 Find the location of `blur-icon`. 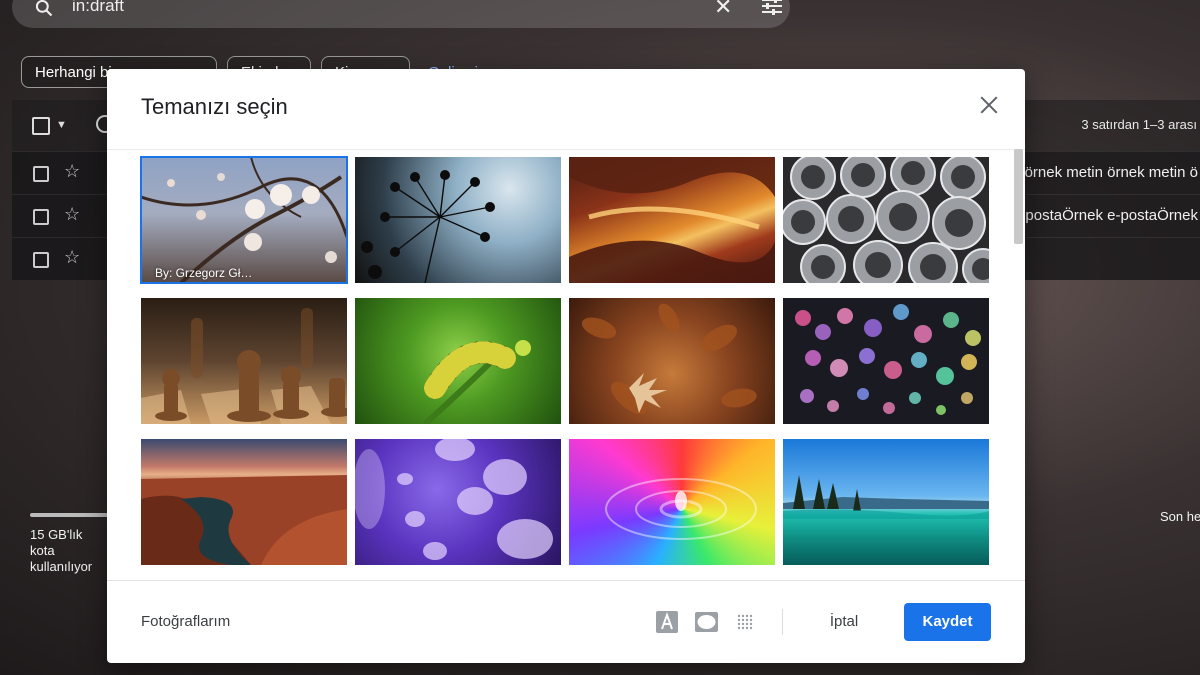

blur-icon is located at coordinates (745, 622).